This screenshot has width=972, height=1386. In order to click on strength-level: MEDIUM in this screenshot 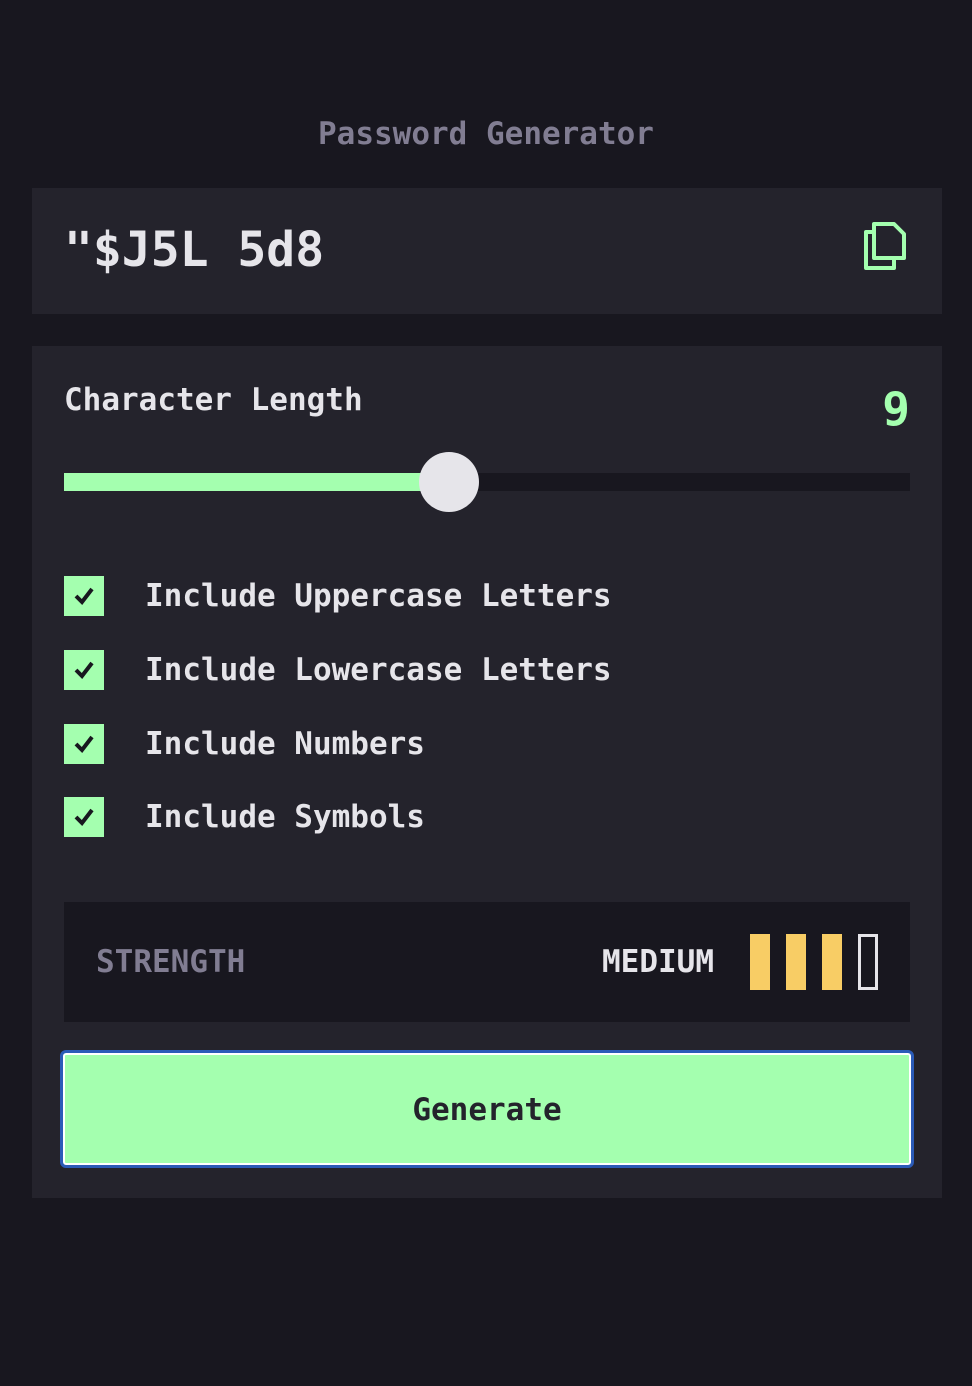, I will do `click(658, 962)`.